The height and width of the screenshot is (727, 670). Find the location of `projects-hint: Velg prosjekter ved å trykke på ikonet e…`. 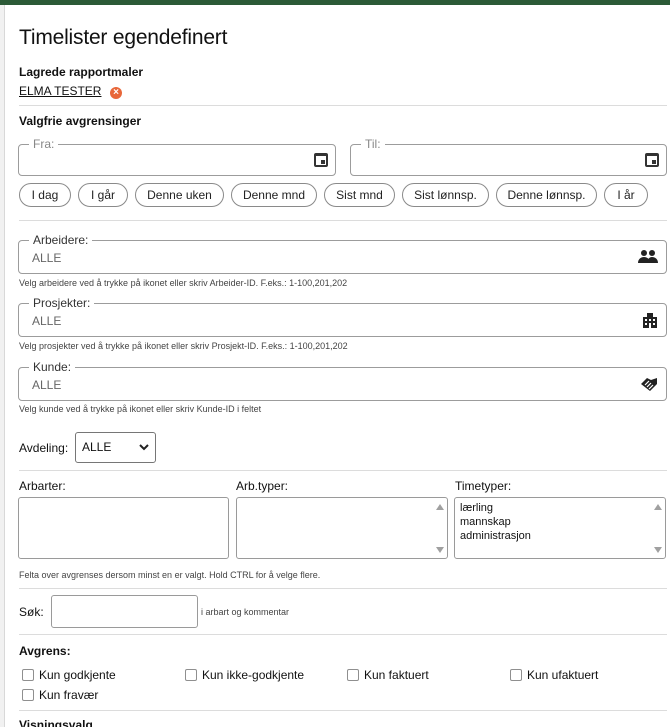

projects-hint: Velg prosjekter ved å trykke på ikonet e… is located at coordinates (183, 346).